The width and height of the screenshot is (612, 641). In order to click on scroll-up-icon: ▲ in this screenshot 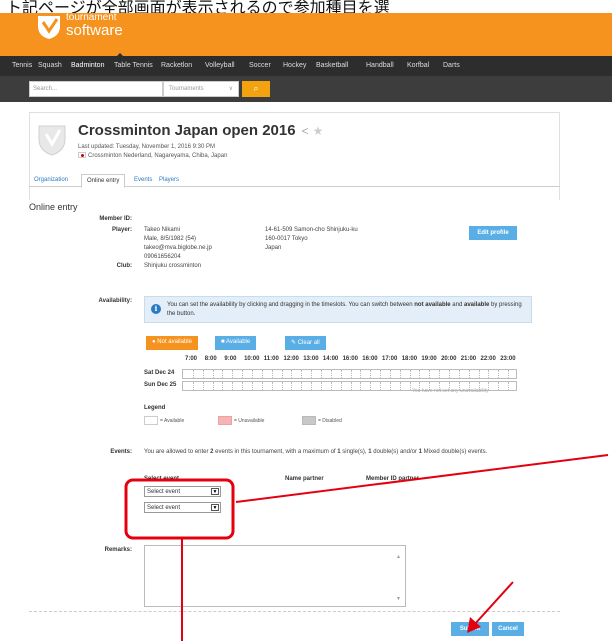, I will do `click(398, 557)`.